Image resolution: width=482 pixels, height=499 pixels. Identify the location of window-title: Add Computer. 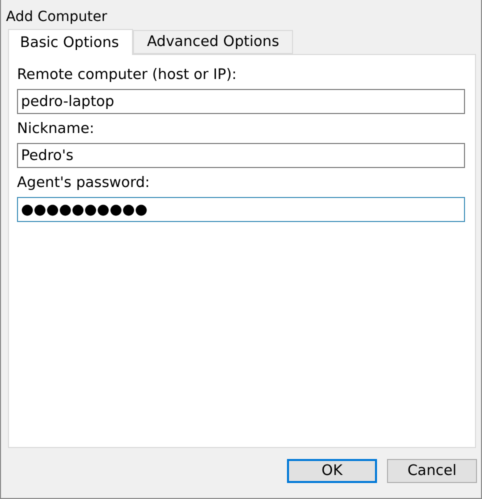
(56, 17).